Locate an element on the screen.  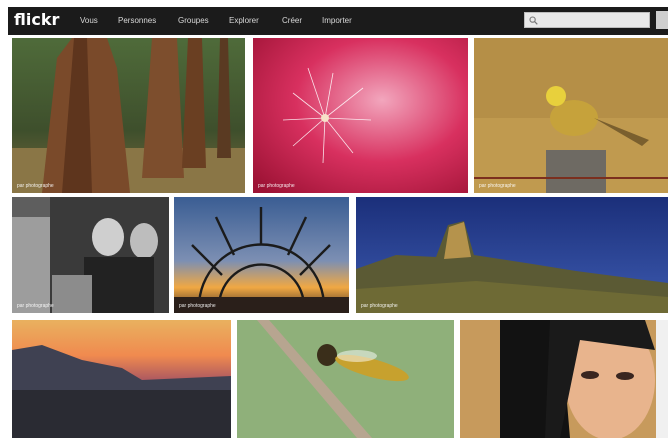
avatar is located at coordinates (662, 20).